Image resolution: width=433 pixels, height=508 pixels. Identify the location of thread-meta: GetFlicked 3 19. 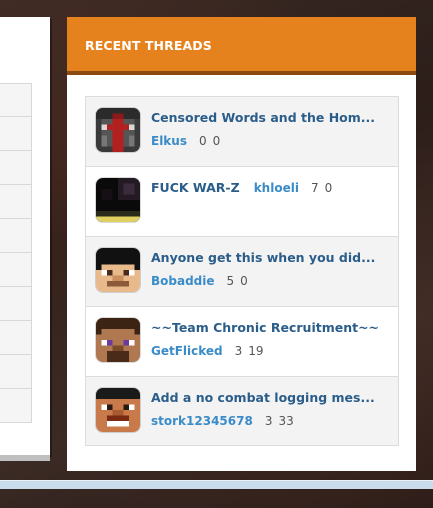
(207, 351).